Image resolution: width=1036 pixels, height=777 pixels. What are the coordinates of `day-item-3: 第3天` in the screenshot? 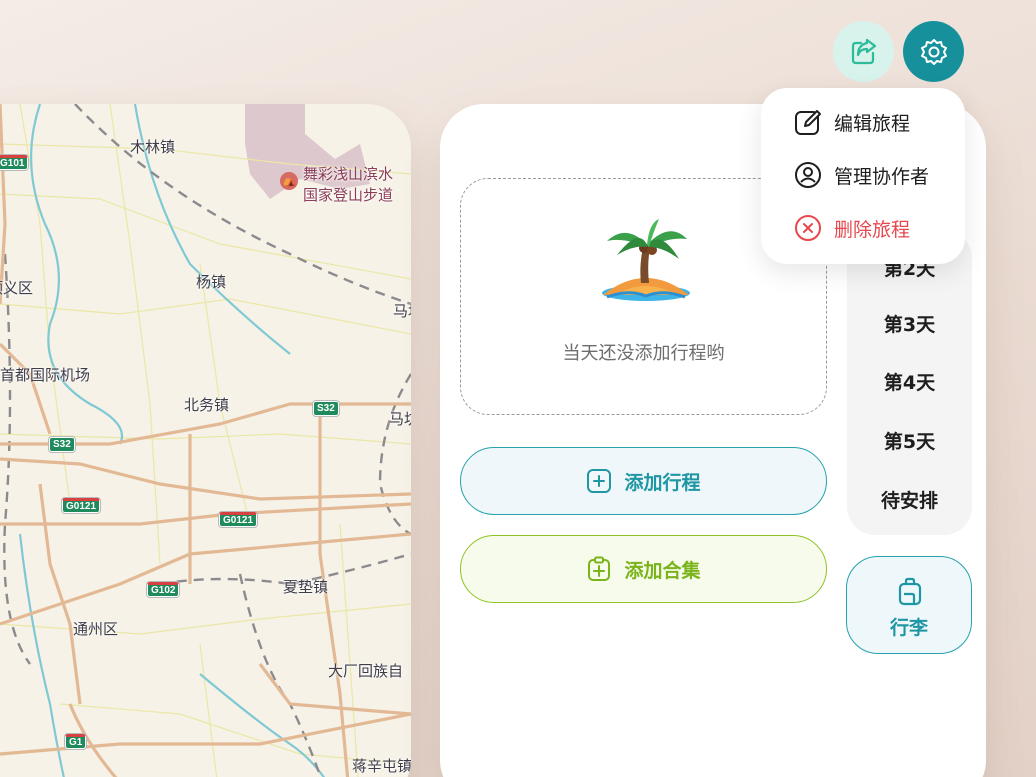 It's located at (909, 323).